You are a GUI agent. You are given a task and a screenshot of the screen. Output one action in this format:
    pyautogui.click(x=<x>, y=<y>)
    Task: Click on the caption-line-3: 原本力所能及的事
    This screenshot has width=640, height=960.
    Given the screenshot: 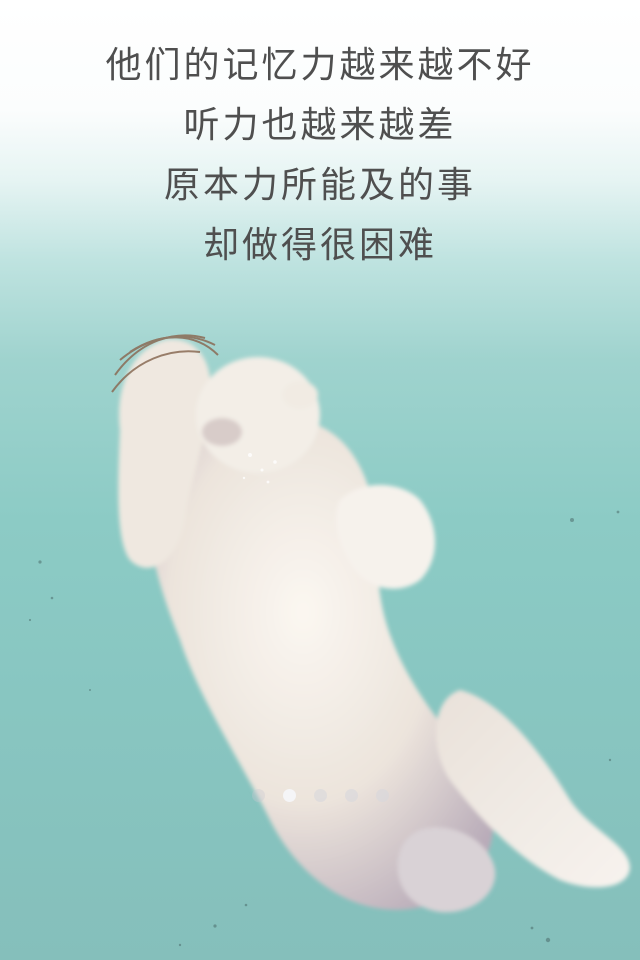 What is the action you would take?
    pyautogui.click(x=319, y=185)
    